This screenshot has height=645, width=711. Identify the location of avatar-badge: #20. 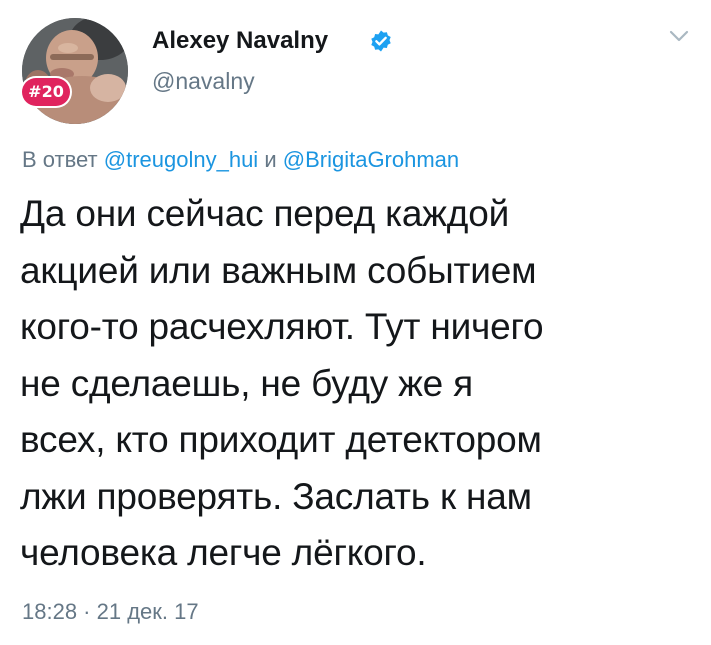
(46, 92).